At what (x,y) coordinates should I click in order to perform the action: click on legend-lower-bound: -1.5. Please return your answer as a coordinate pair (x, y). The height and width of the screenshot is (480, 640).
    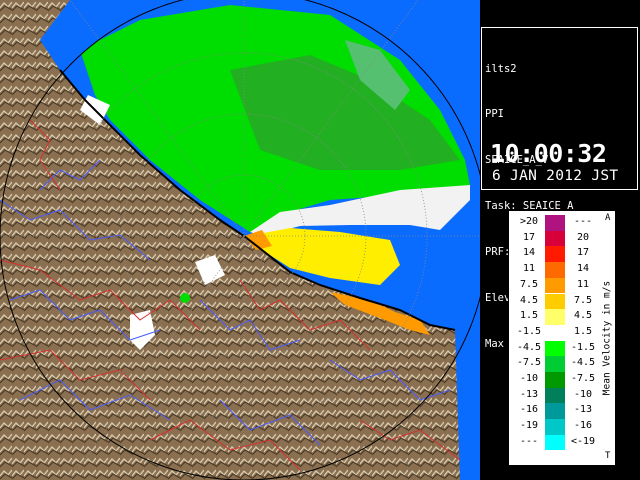
    Looking at the image, I should click on (529, 331).